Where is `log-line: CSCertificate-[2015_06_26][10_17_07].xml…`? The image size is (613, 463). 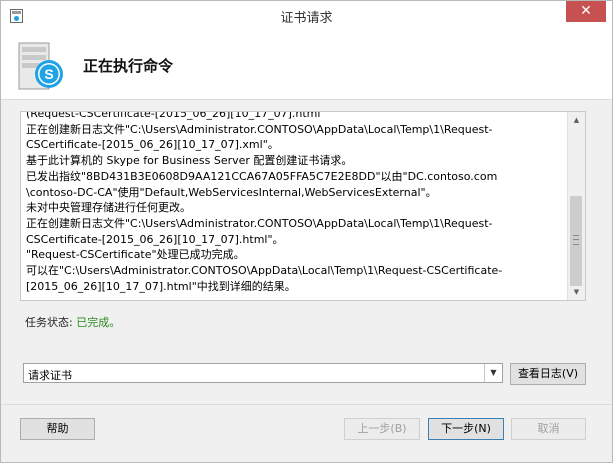
log-line: CSCertificate-[2015_06_26][10_17_07].xml… is located at coordinates (152, 145).